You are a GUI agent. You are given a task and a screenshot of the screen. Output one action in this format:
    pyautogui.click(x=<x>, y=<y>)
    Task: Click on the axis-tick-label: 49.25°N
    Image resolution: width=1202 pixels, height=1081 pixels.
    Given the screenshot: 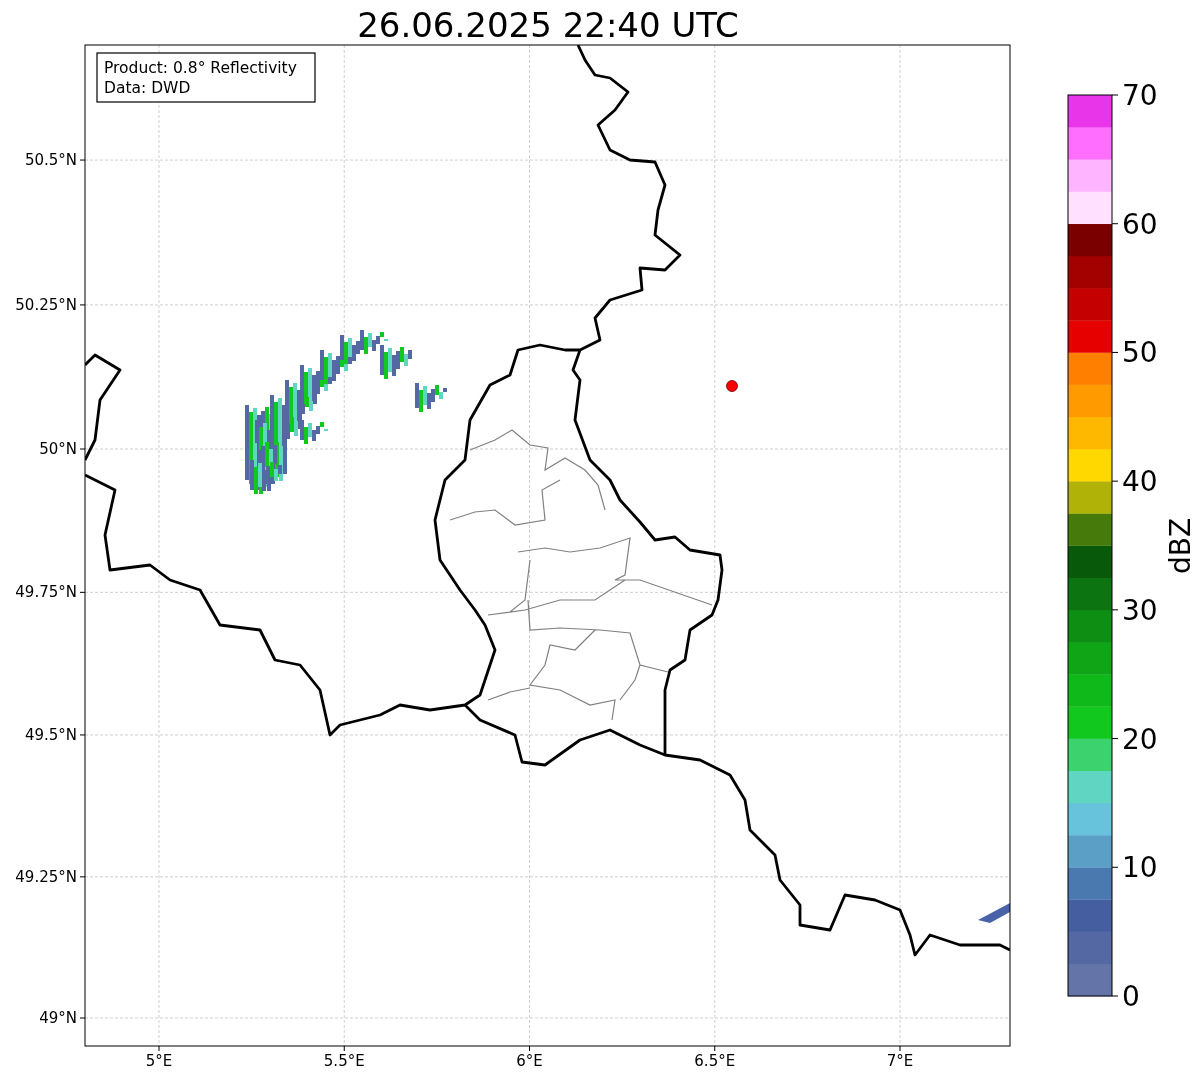 What is the action you would take?
    pyautogui.click(x=46, y=876)
    